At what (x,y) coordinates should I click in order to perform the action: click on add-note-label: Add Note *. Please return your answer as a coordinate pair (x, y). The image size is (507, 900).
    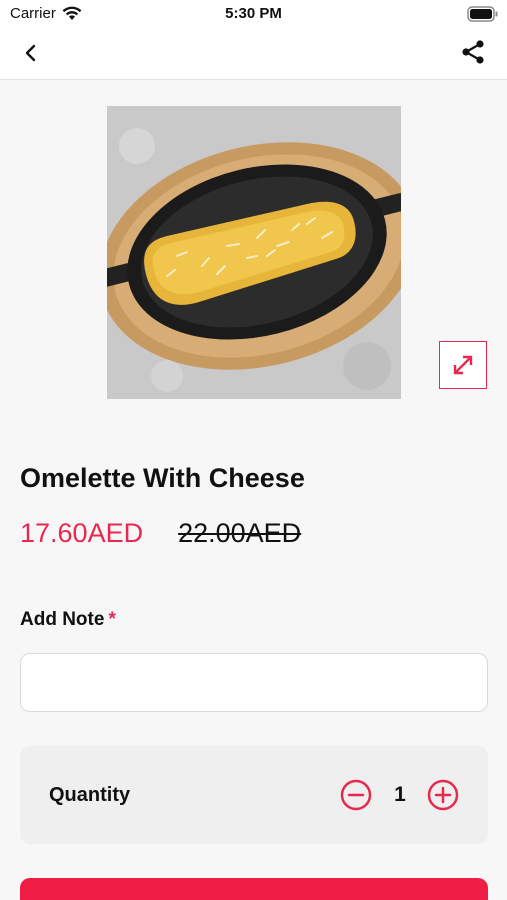
    Looking at the image, I should click on (68, 620).